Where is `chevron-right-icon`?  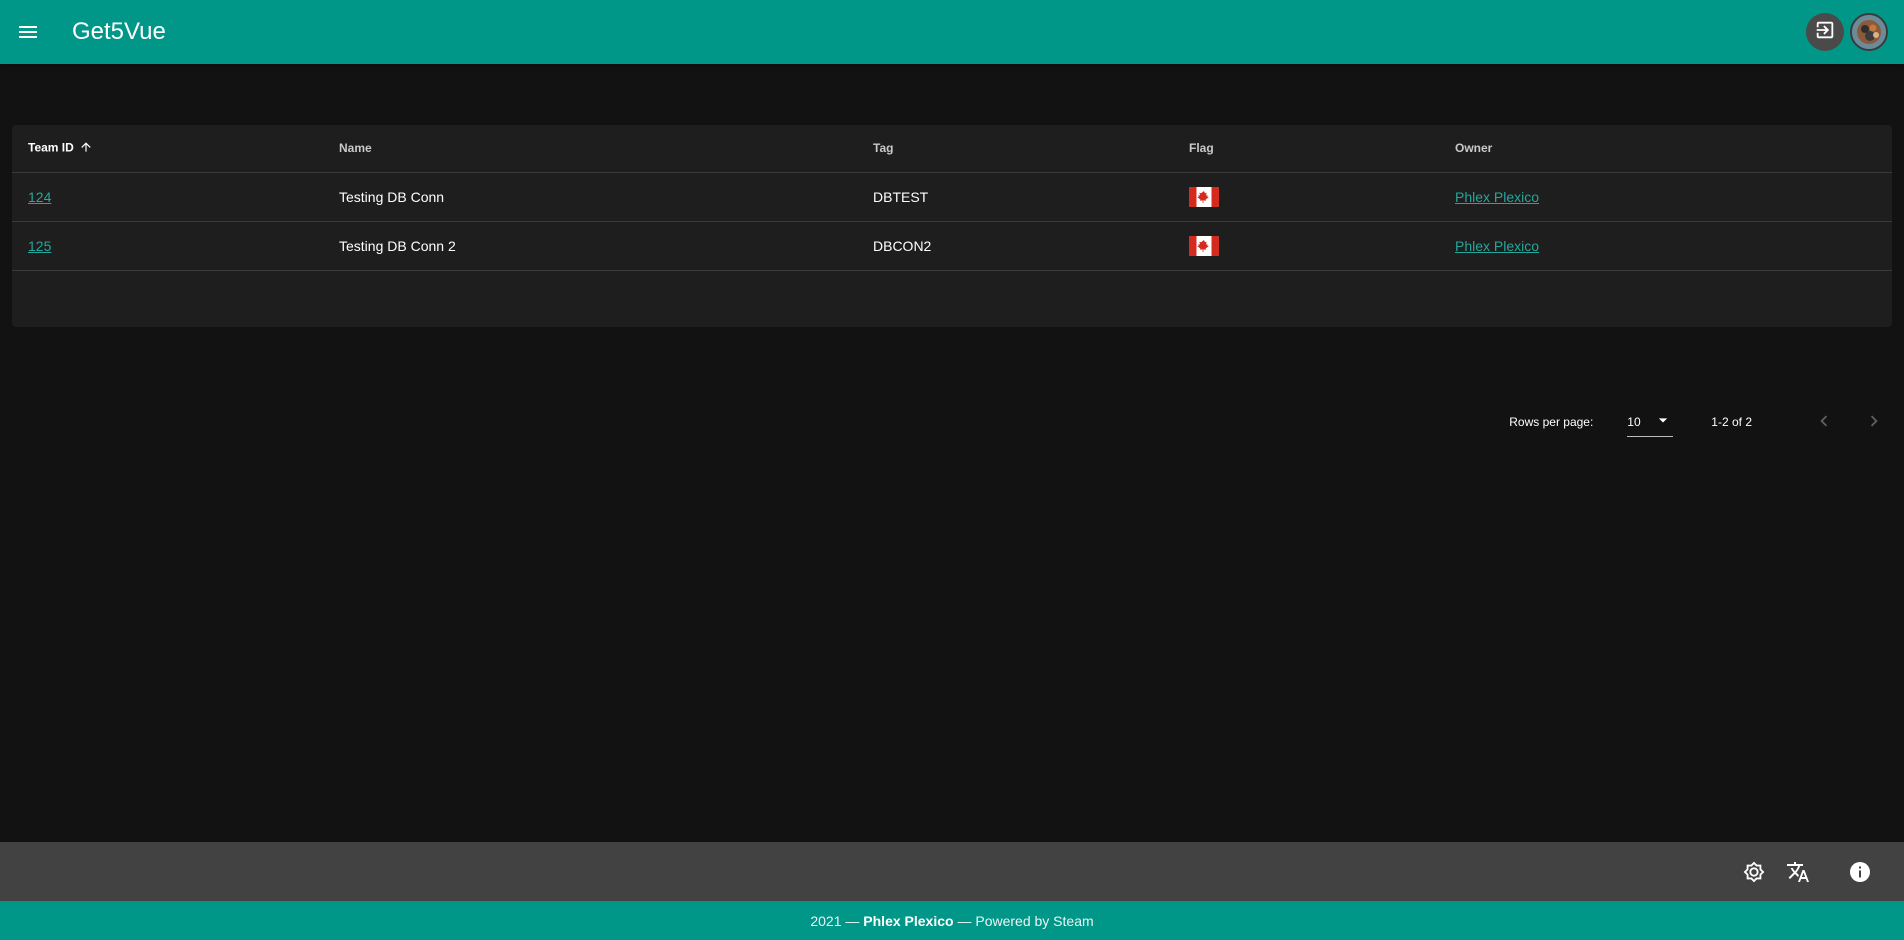
chevron-right-icon is located at coordinates (1874, 422).